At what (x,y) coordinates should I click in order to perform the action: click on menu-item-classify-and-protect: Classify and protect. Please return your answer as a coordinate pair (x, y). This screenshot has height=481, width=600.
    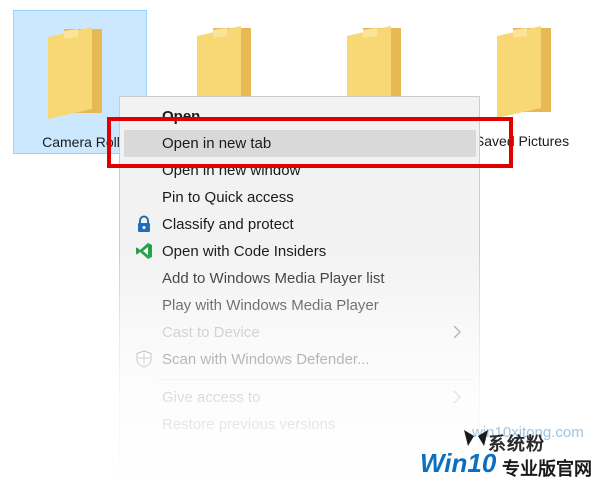
    Looking at the image, I should click on (300, 224).